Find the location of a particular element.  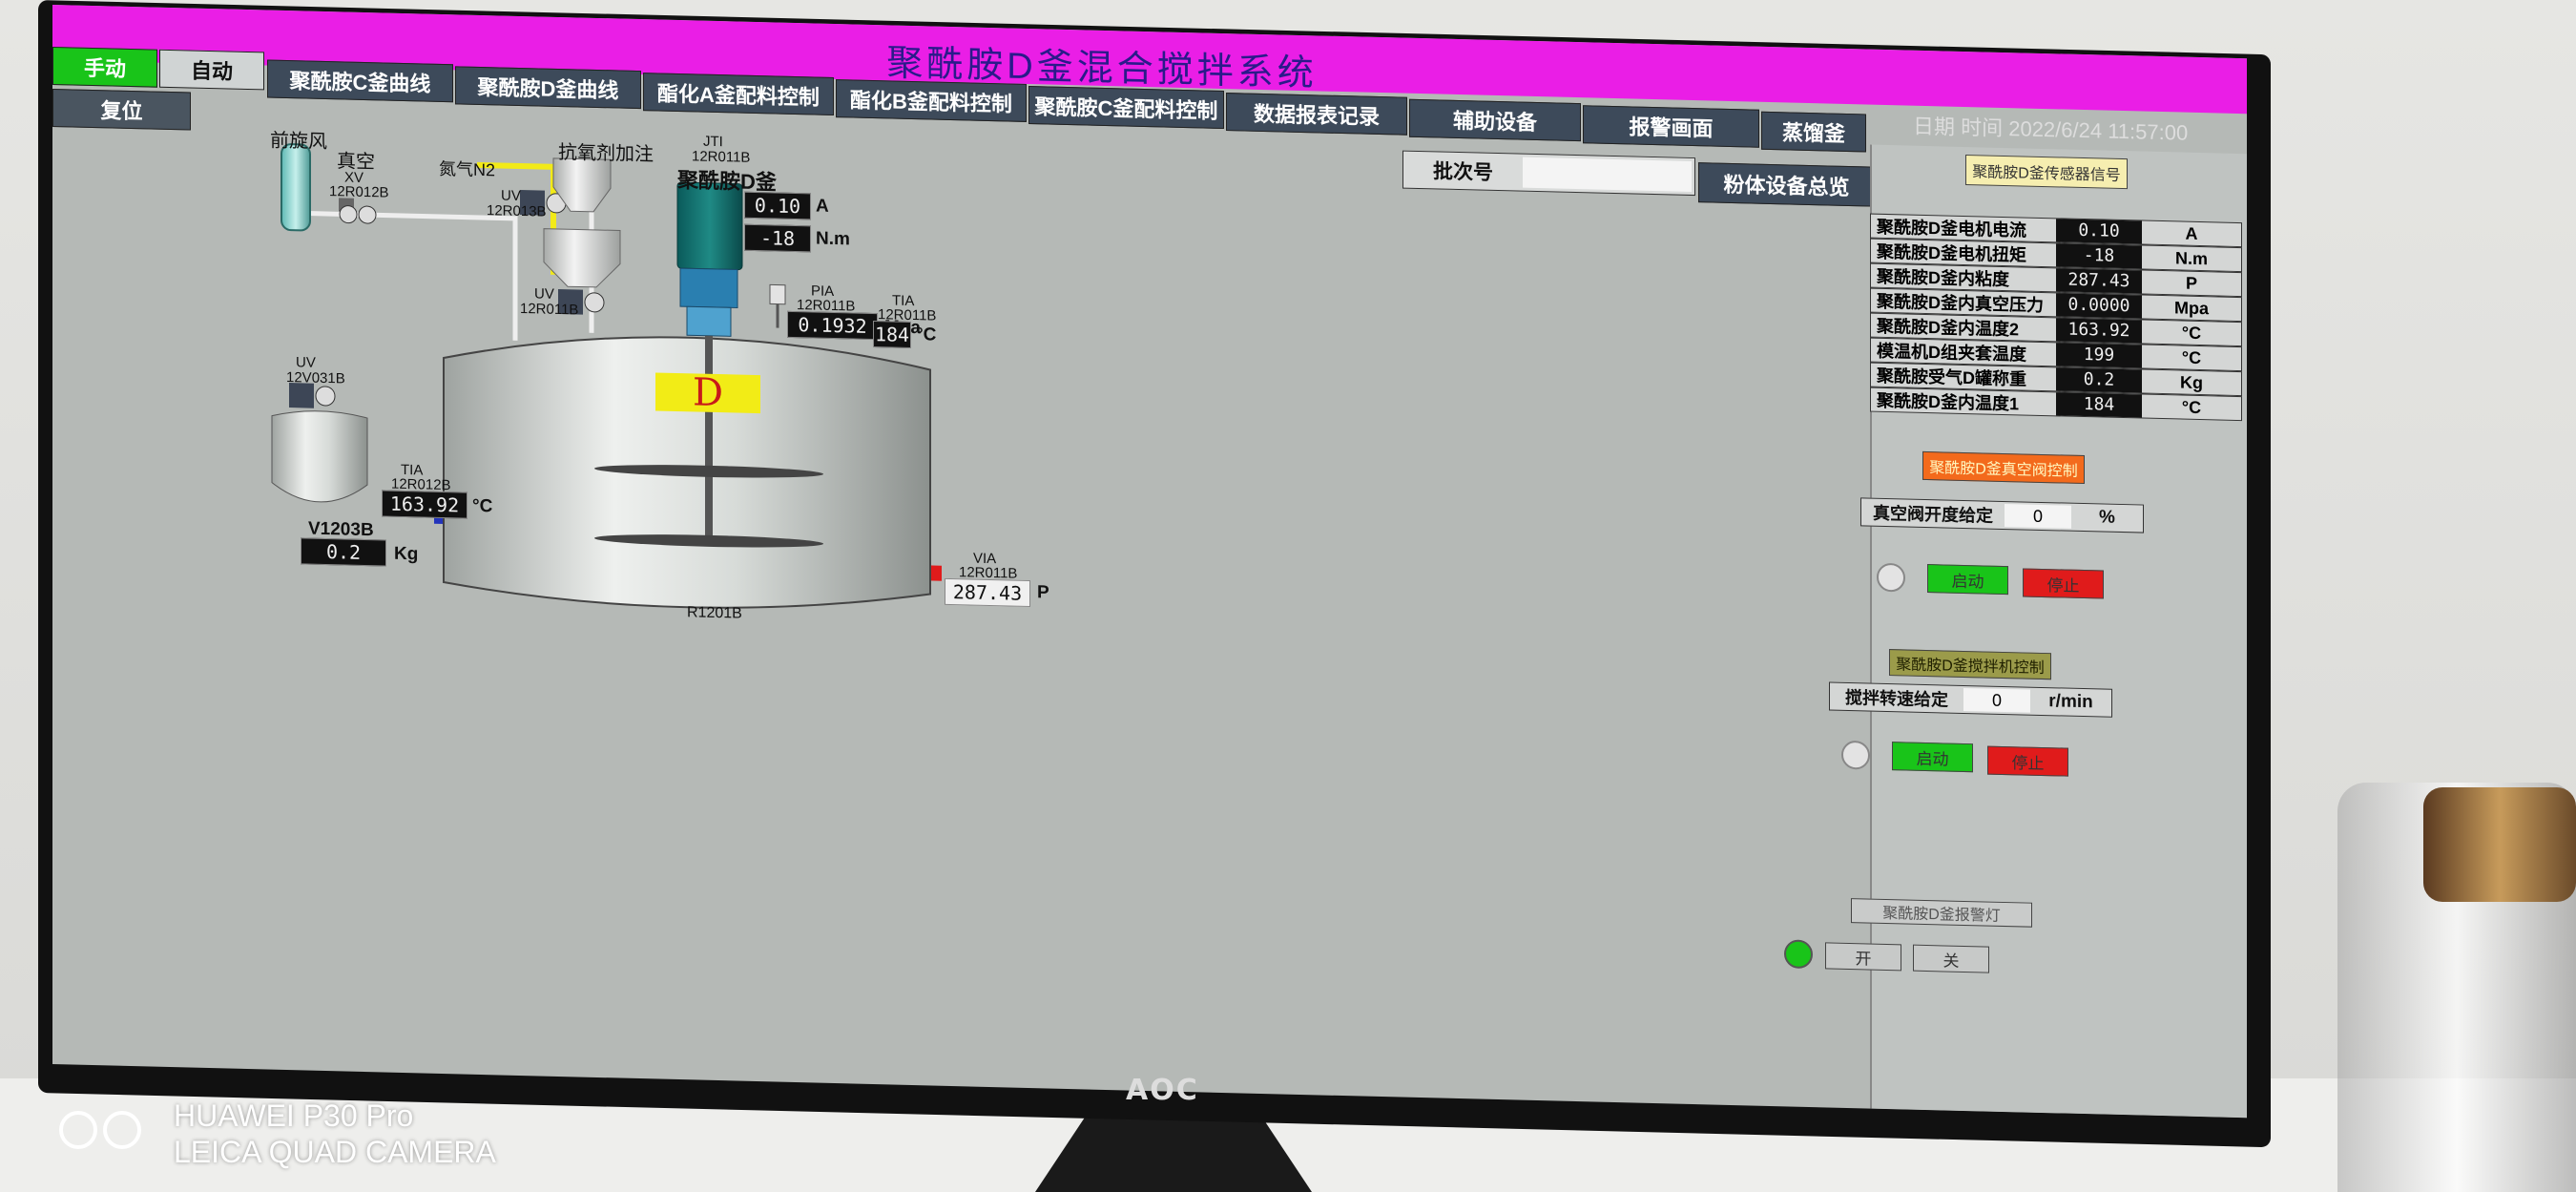

agitator-setpoint-input: 0 is located at coordinates (1996, 700).